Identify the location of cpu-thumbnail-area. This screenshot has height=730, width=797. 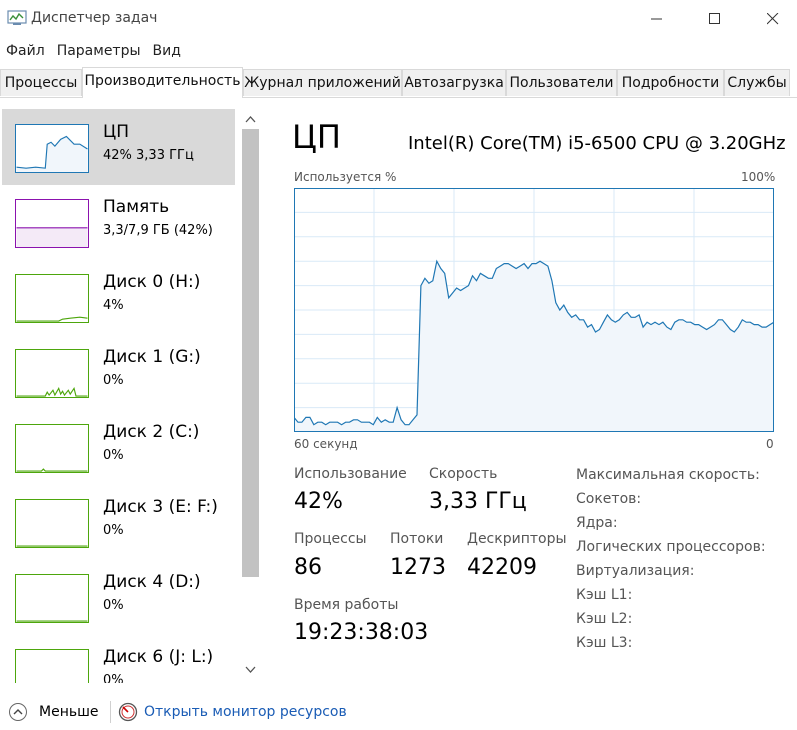
(52, 154).